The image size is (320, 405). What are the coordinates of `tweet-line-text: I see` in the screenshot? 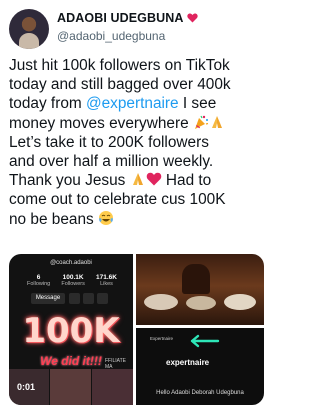 It's located at (197, 104).